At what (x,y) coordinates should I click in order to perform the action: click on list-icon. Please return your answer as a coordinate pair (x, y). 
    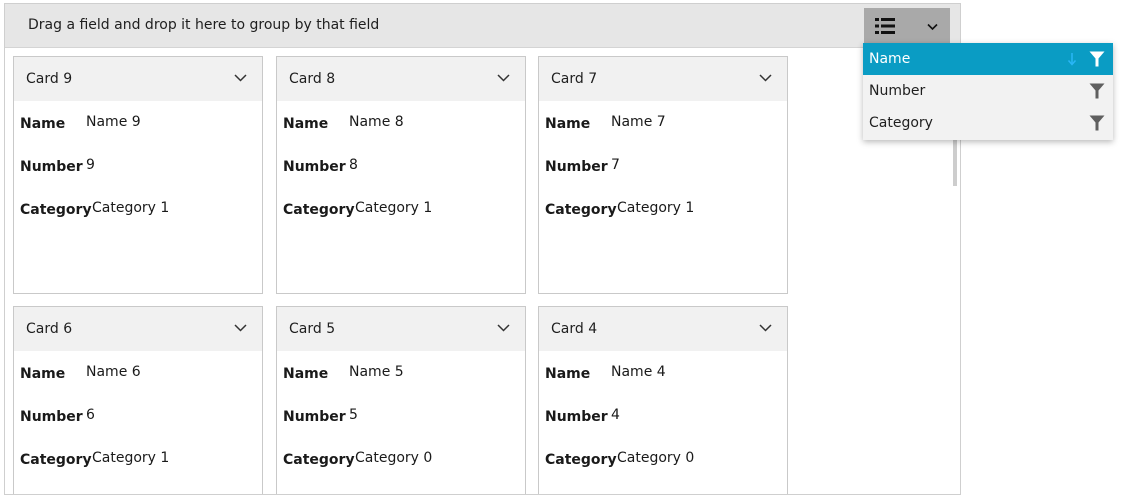
    Looking at the image, I should click on (885, 26).